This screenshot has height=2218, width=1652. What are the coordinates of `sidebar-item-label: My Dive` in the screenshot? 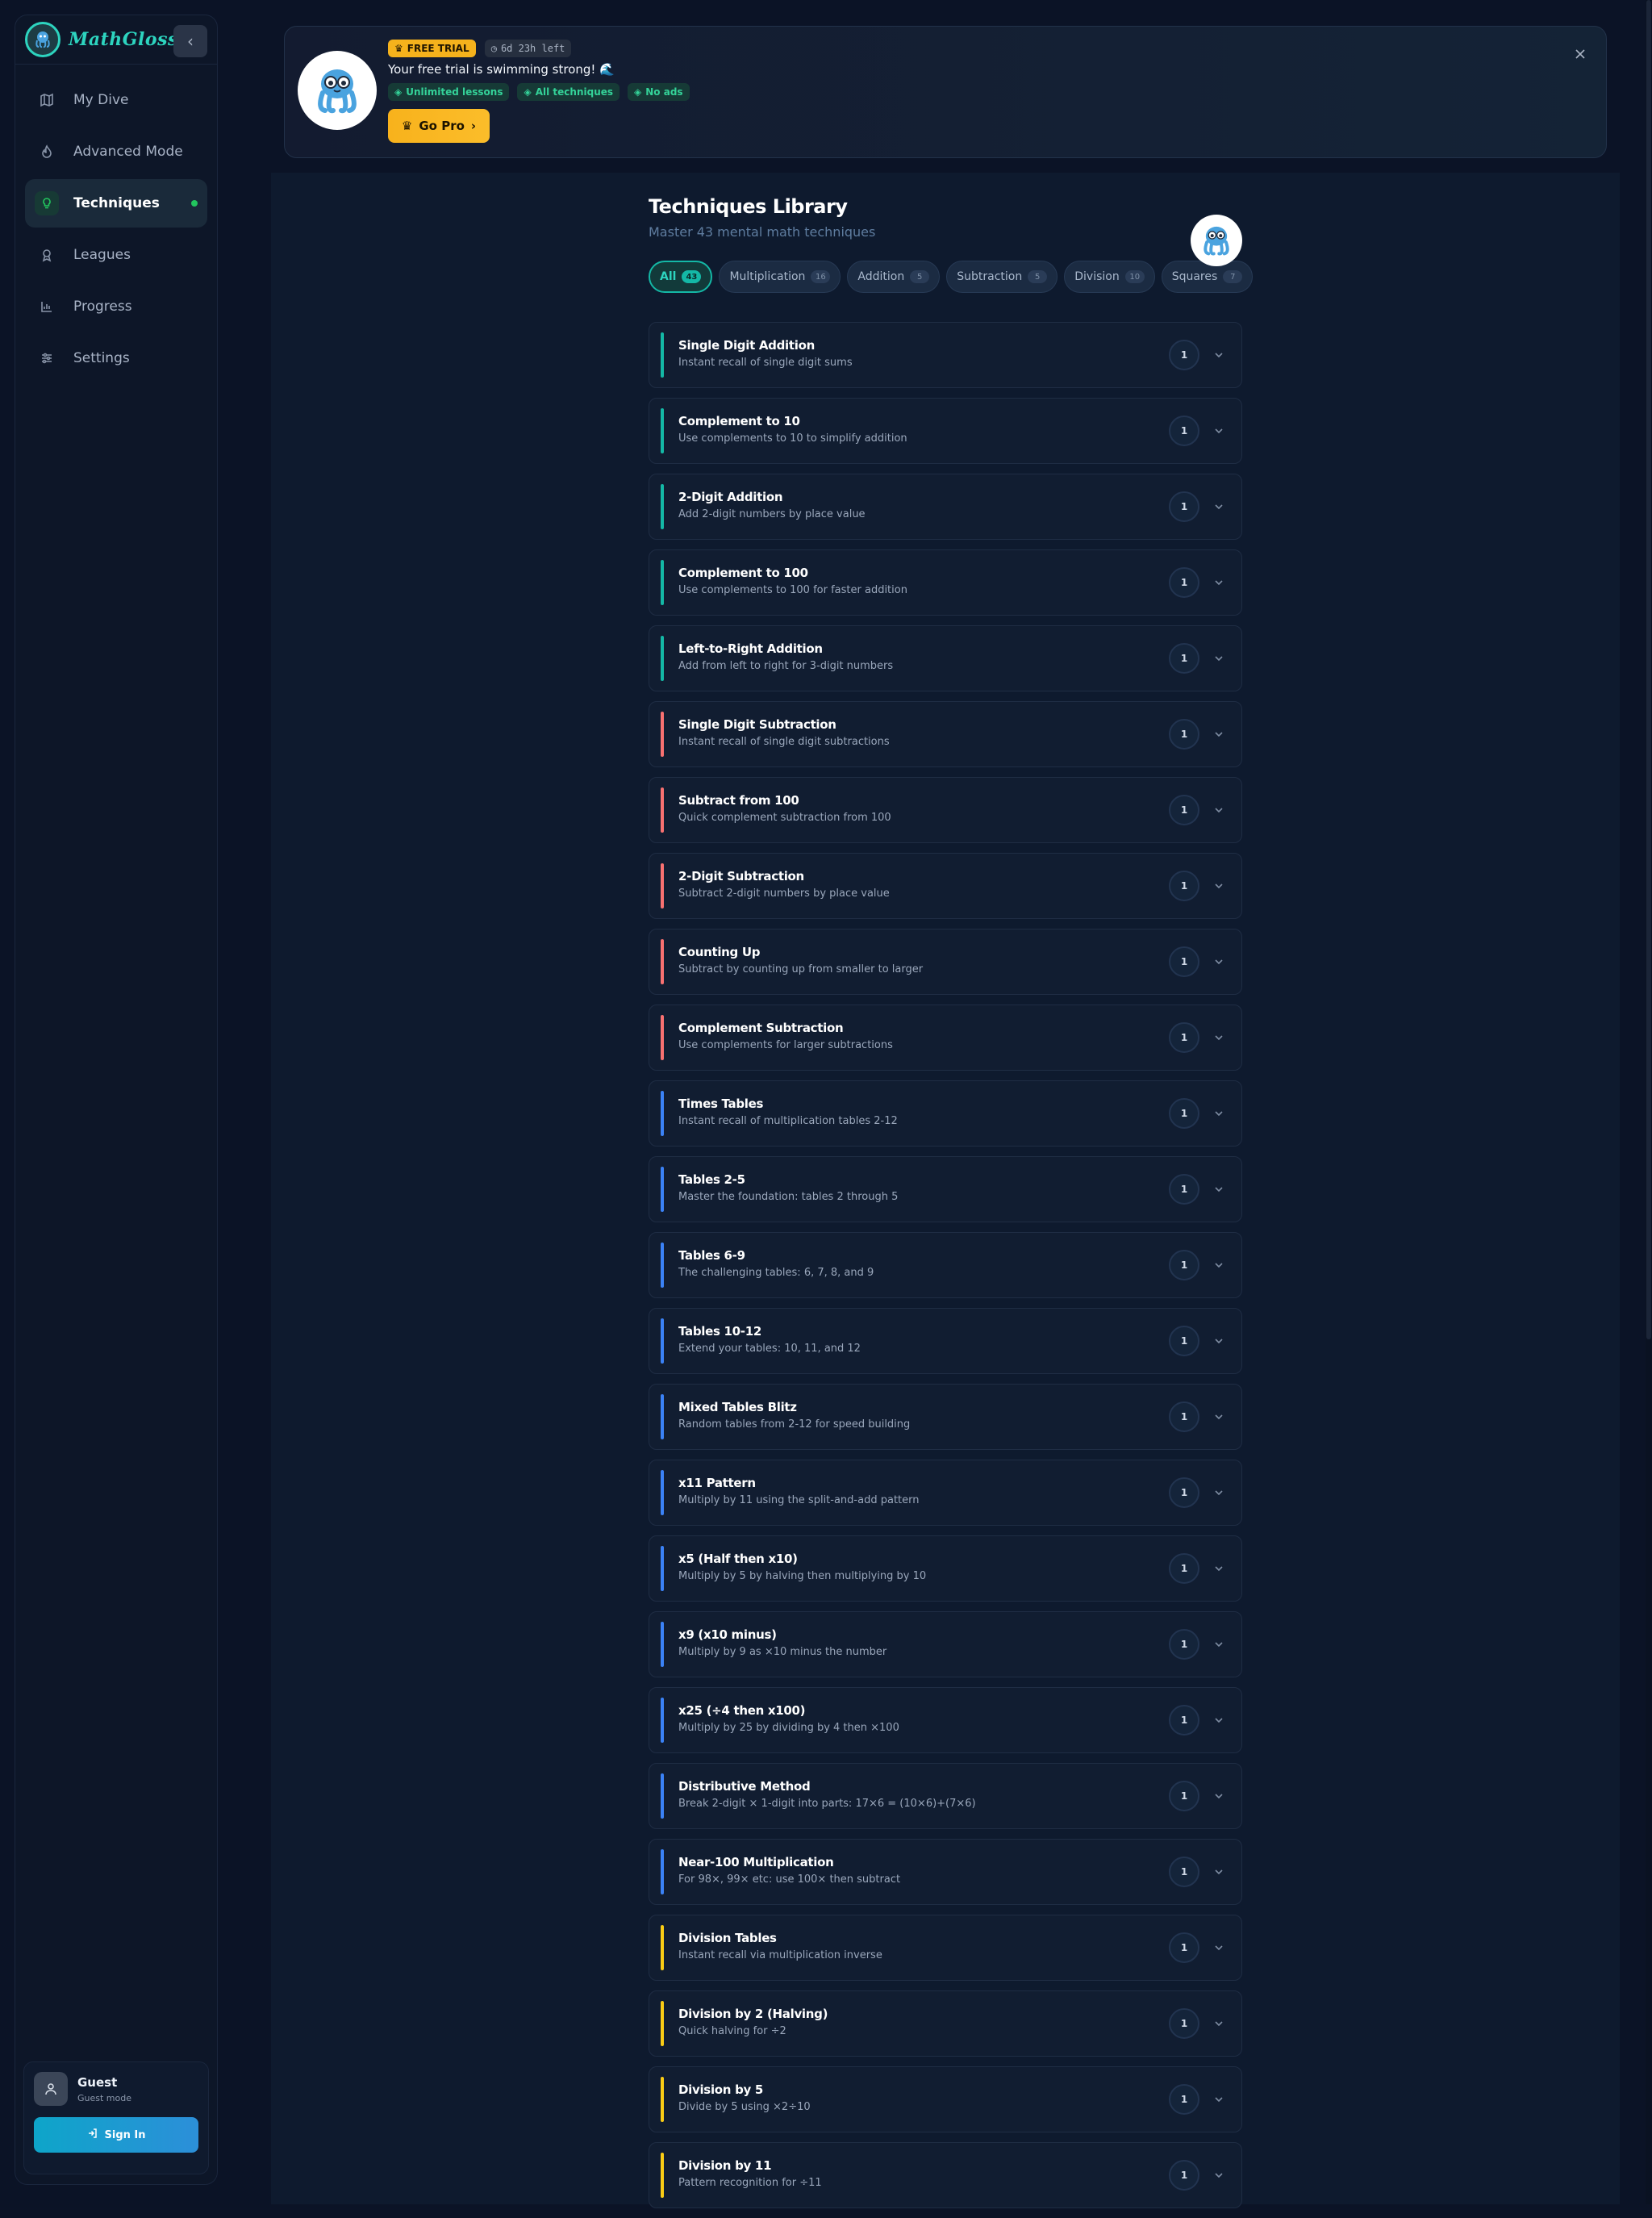 It's located at (101, 100).